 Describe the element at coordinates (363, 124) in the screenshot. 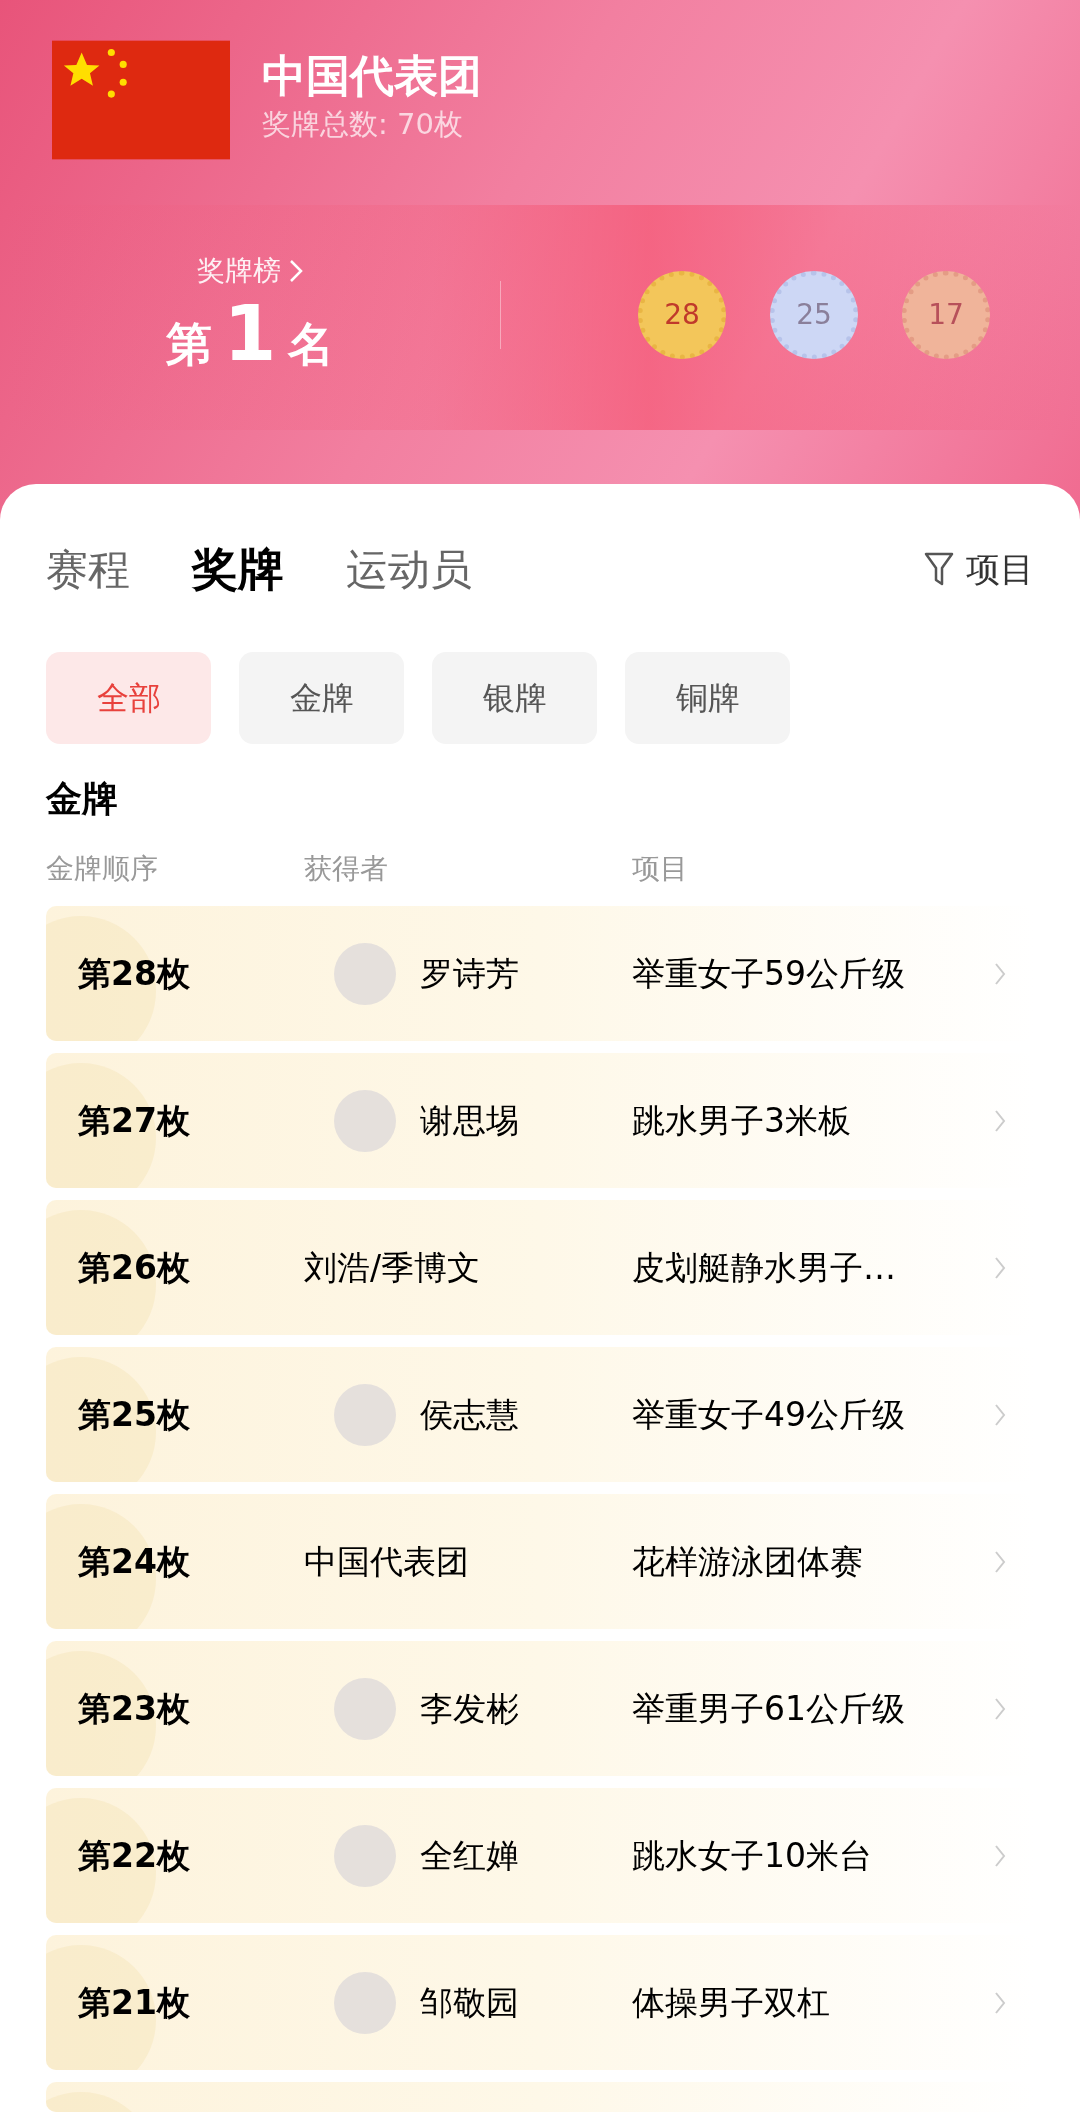

I see `medal-total: 奖牌总数: 70枚` at that location.